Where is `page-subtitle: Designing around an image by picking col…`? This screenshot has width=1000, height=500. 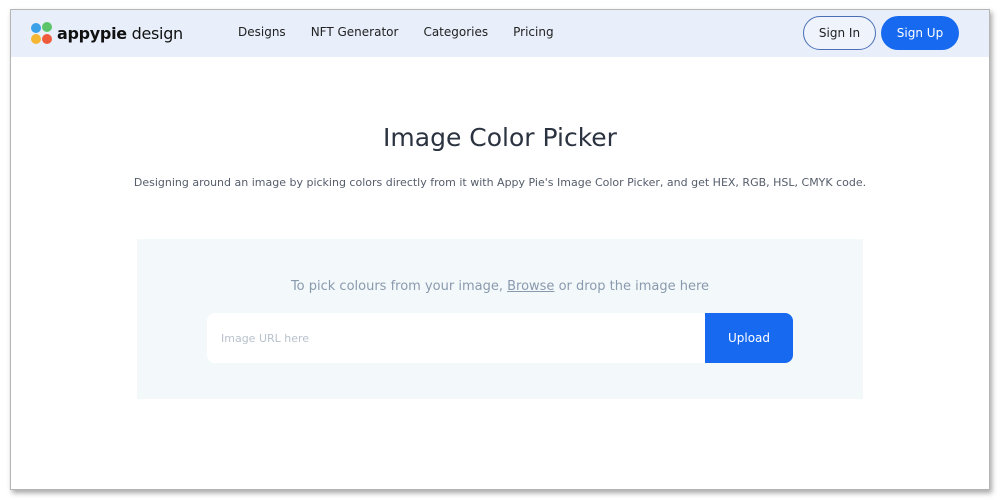 page-subtitle: Designing around an image by picking col… is located at coordinates (500, 182).